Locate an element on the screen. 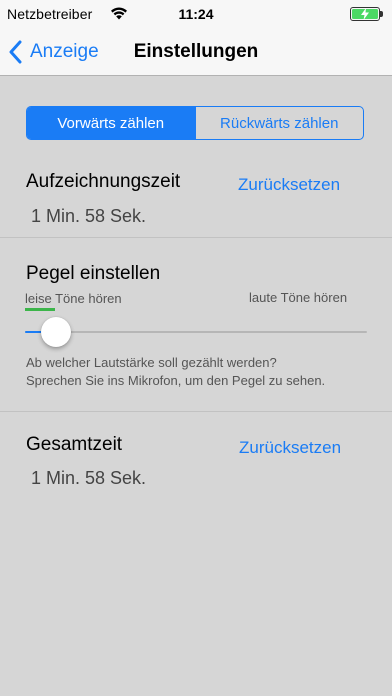 Image resolution: width=392 pixels, height=696 pixels. segment-count-backward: Rückwärts zählen is located at coordinates (279, 123).